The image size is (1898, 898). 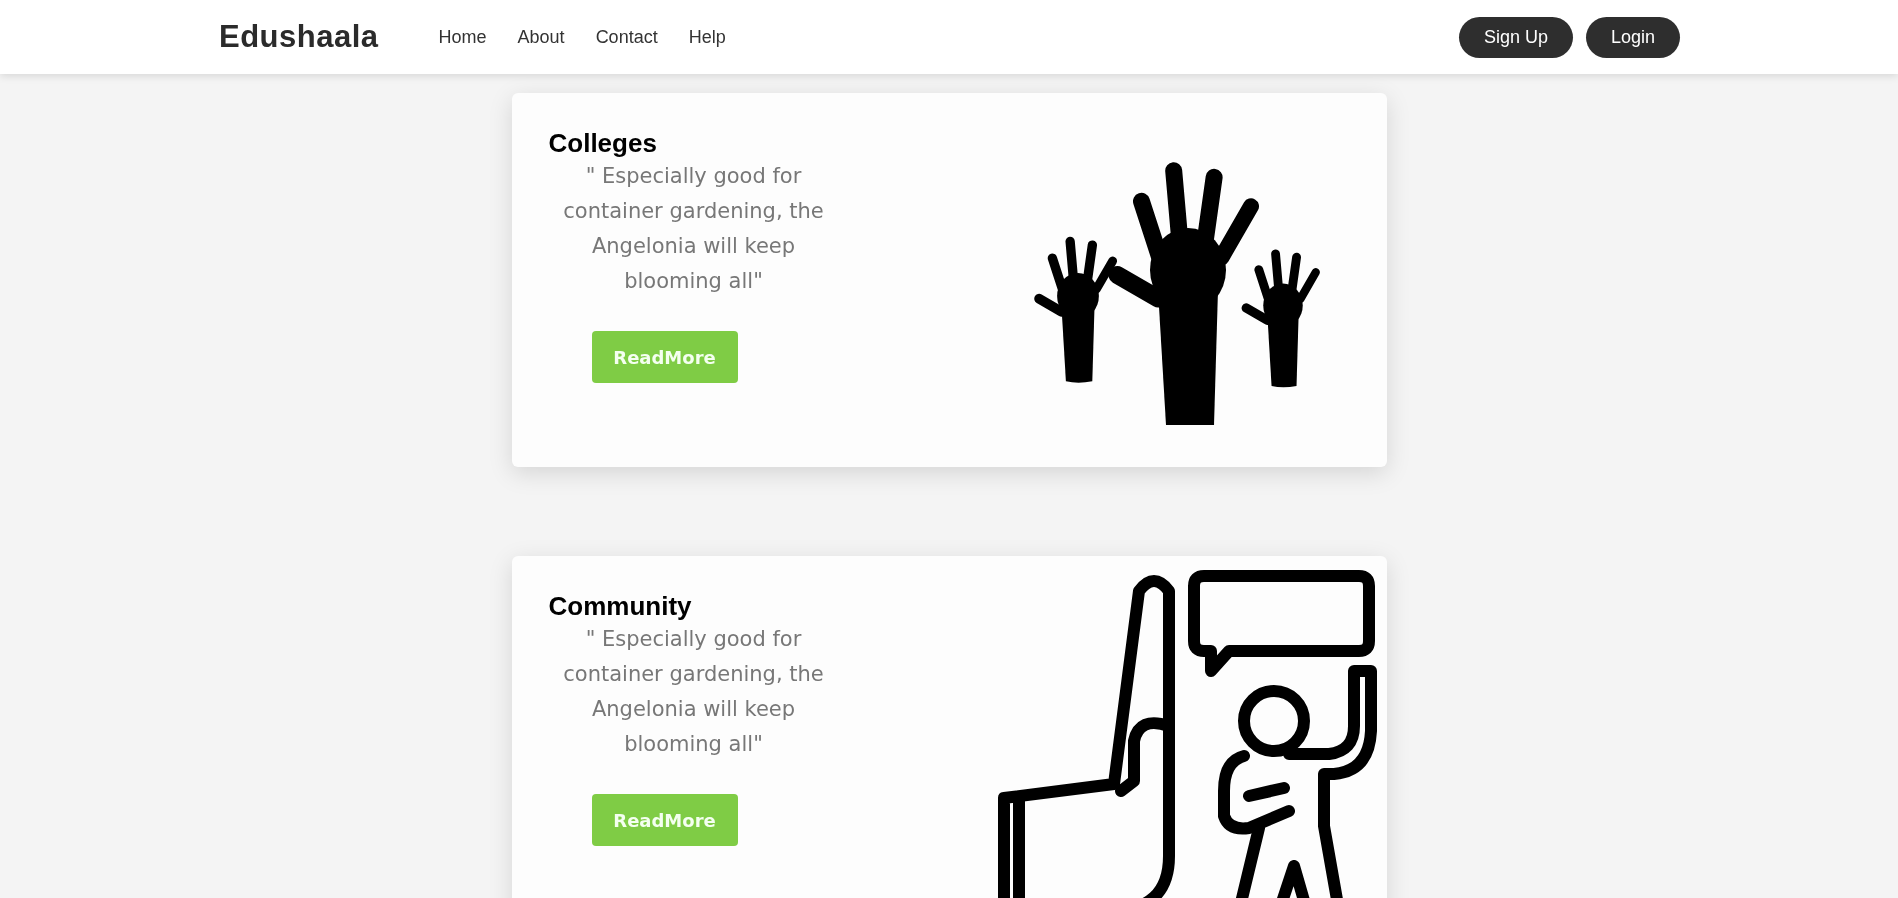 What do you see at coordinates (541, 37) in the screenshot?
I see `nav-link: About` at bounding box center [541, 37].